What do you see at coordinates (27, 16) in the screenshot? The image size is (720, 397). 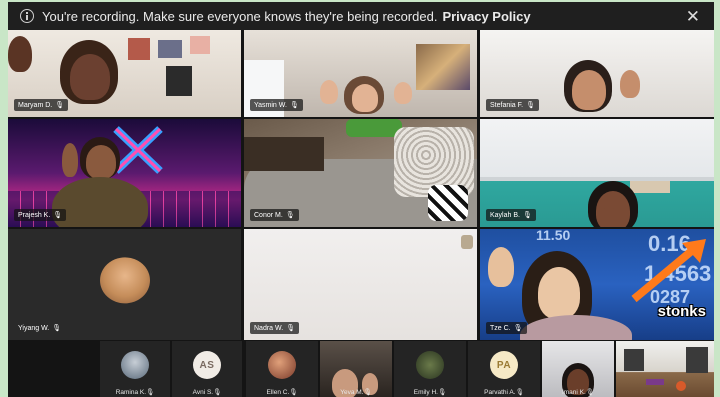 I see `info-icon` at bounding box center [27, 16].